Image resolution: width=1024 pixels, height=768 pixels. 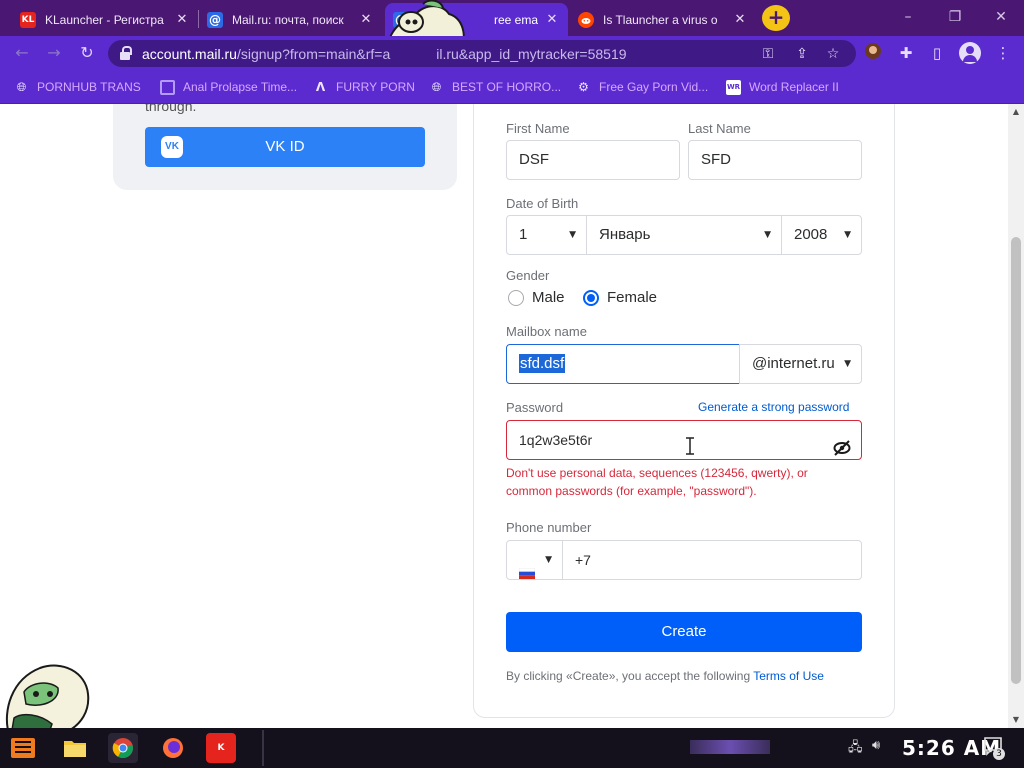 What do you see at coordinates (75, 748) in the screenshot?
I see `file-explorer-icon` at bounding box center [75, 748].